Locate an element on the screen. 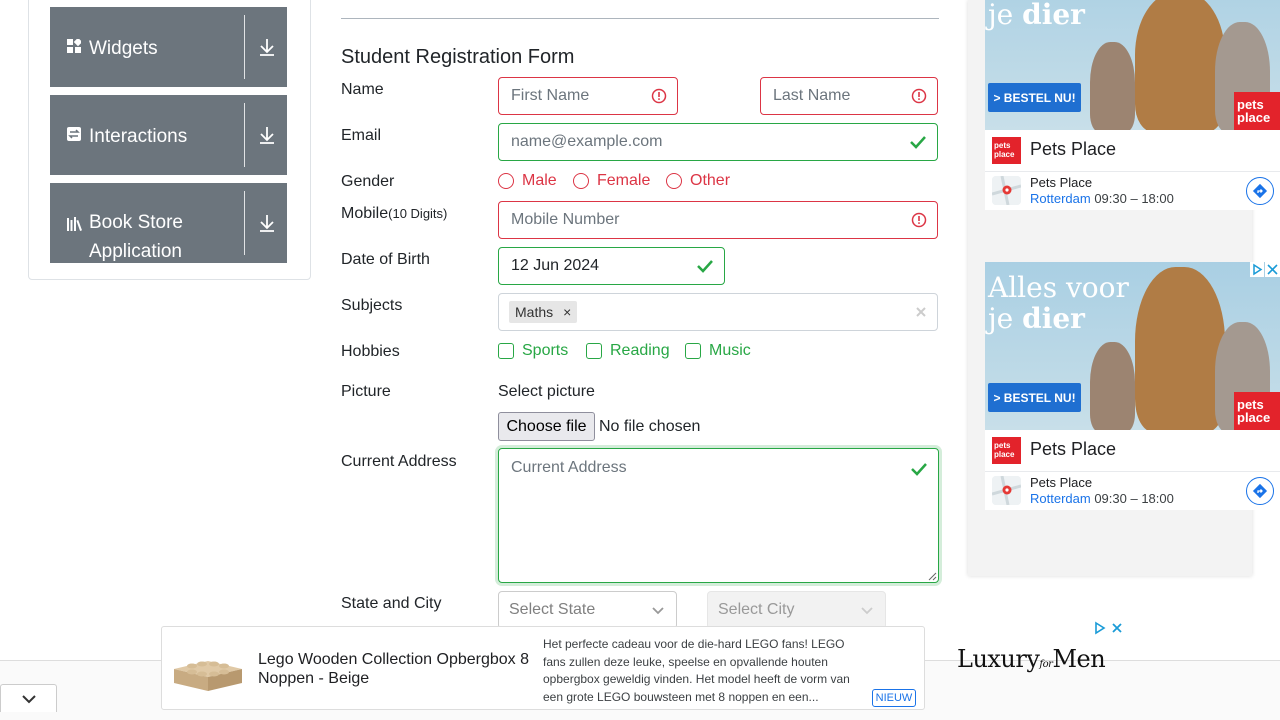 The width and height of the screenshot is (1280, 720). resize-handle-icon is located at coordinates (932, 576).